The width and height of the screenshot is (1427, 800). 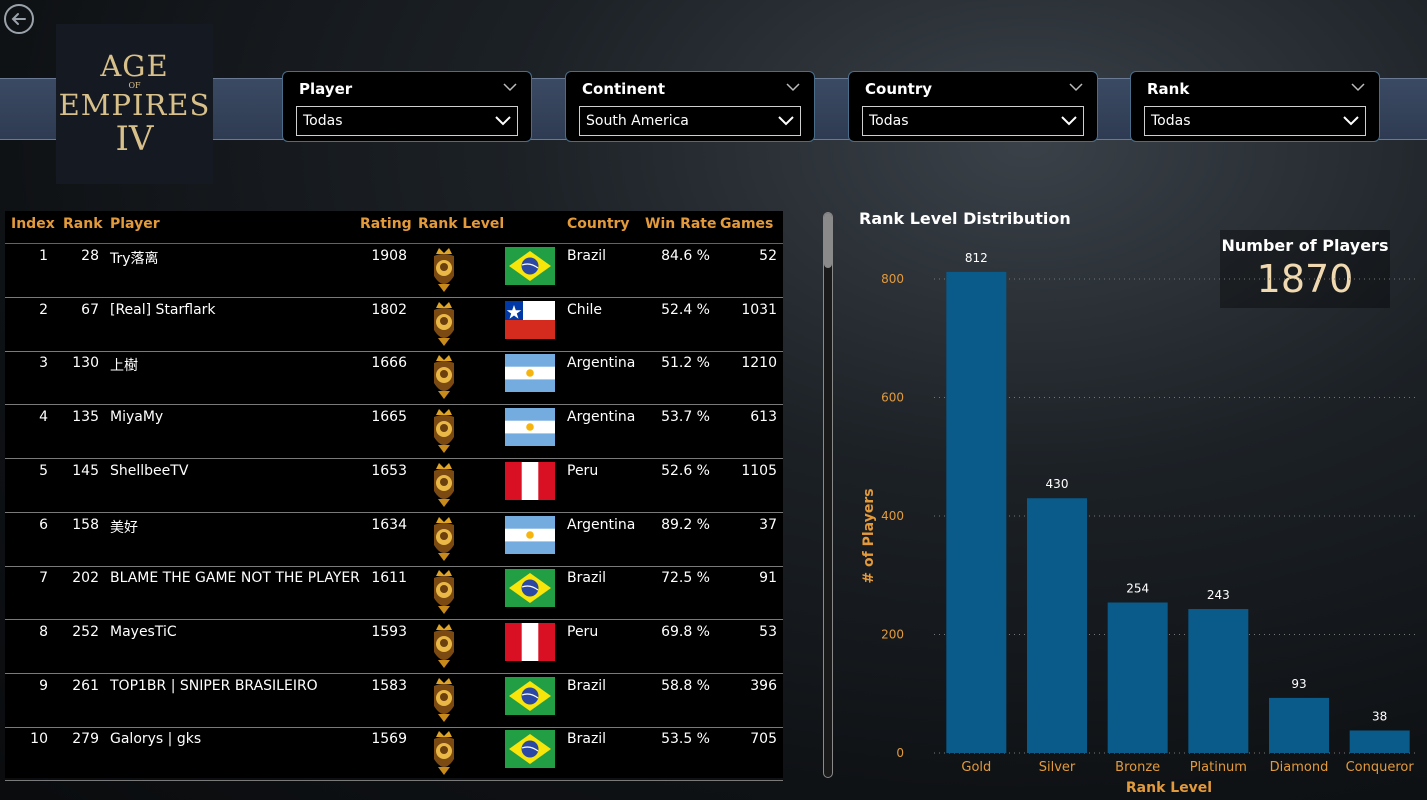 What do you see at coordinates (394, 378) in the screenshot?
I see `table-row: 3 130 上樹 1666 Argentina 51.2 % 1210` at bounding box center [394, 378].